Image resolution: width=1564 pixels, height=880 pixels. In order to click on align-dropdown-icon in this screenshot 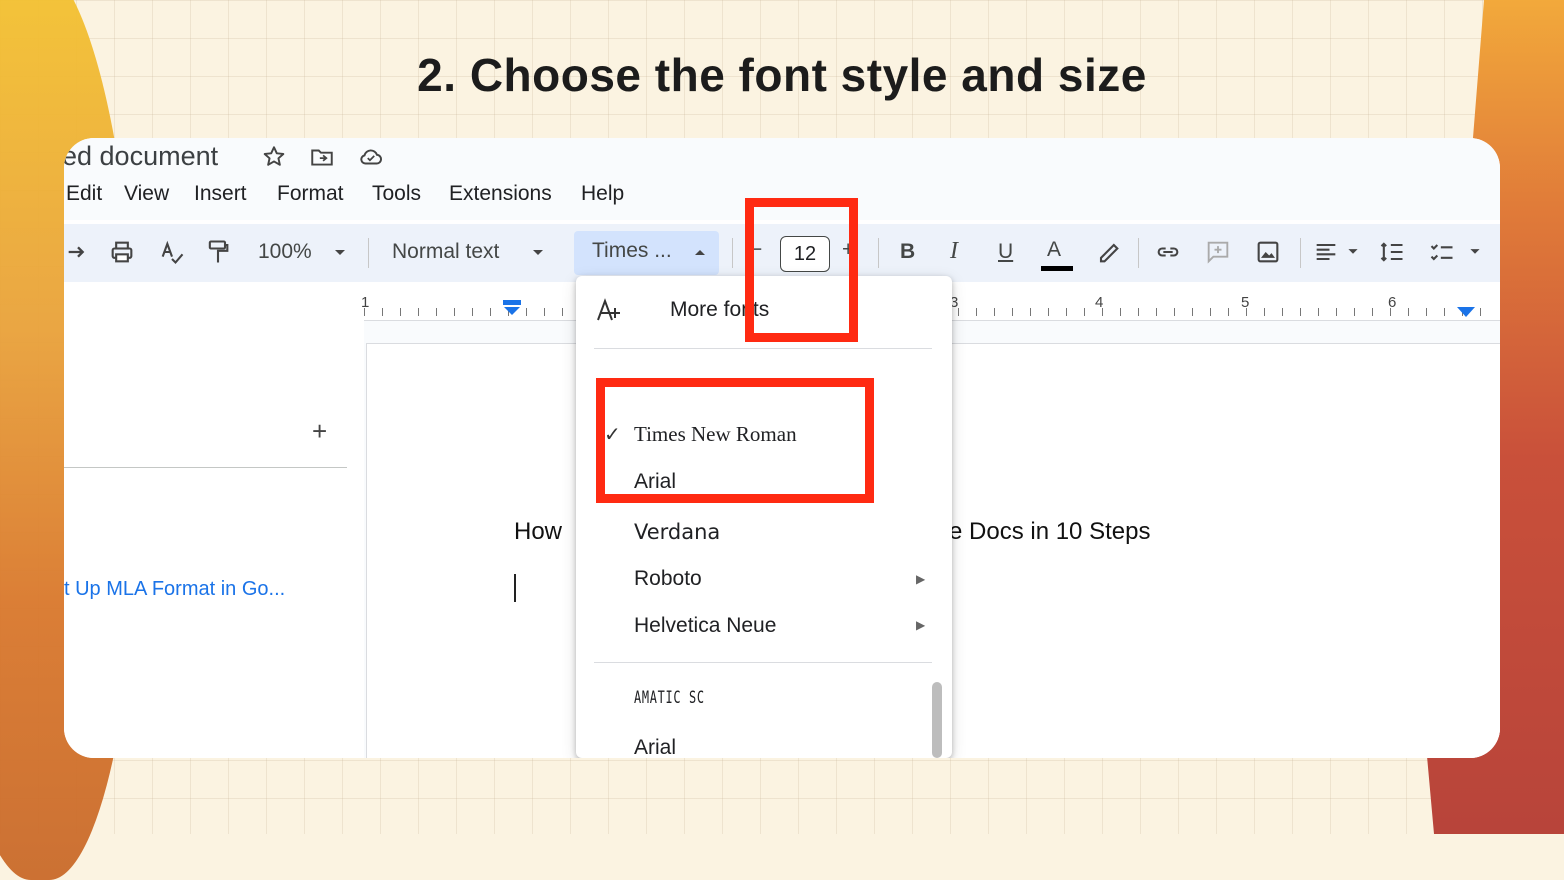, I will do `click(1353, 251)`.